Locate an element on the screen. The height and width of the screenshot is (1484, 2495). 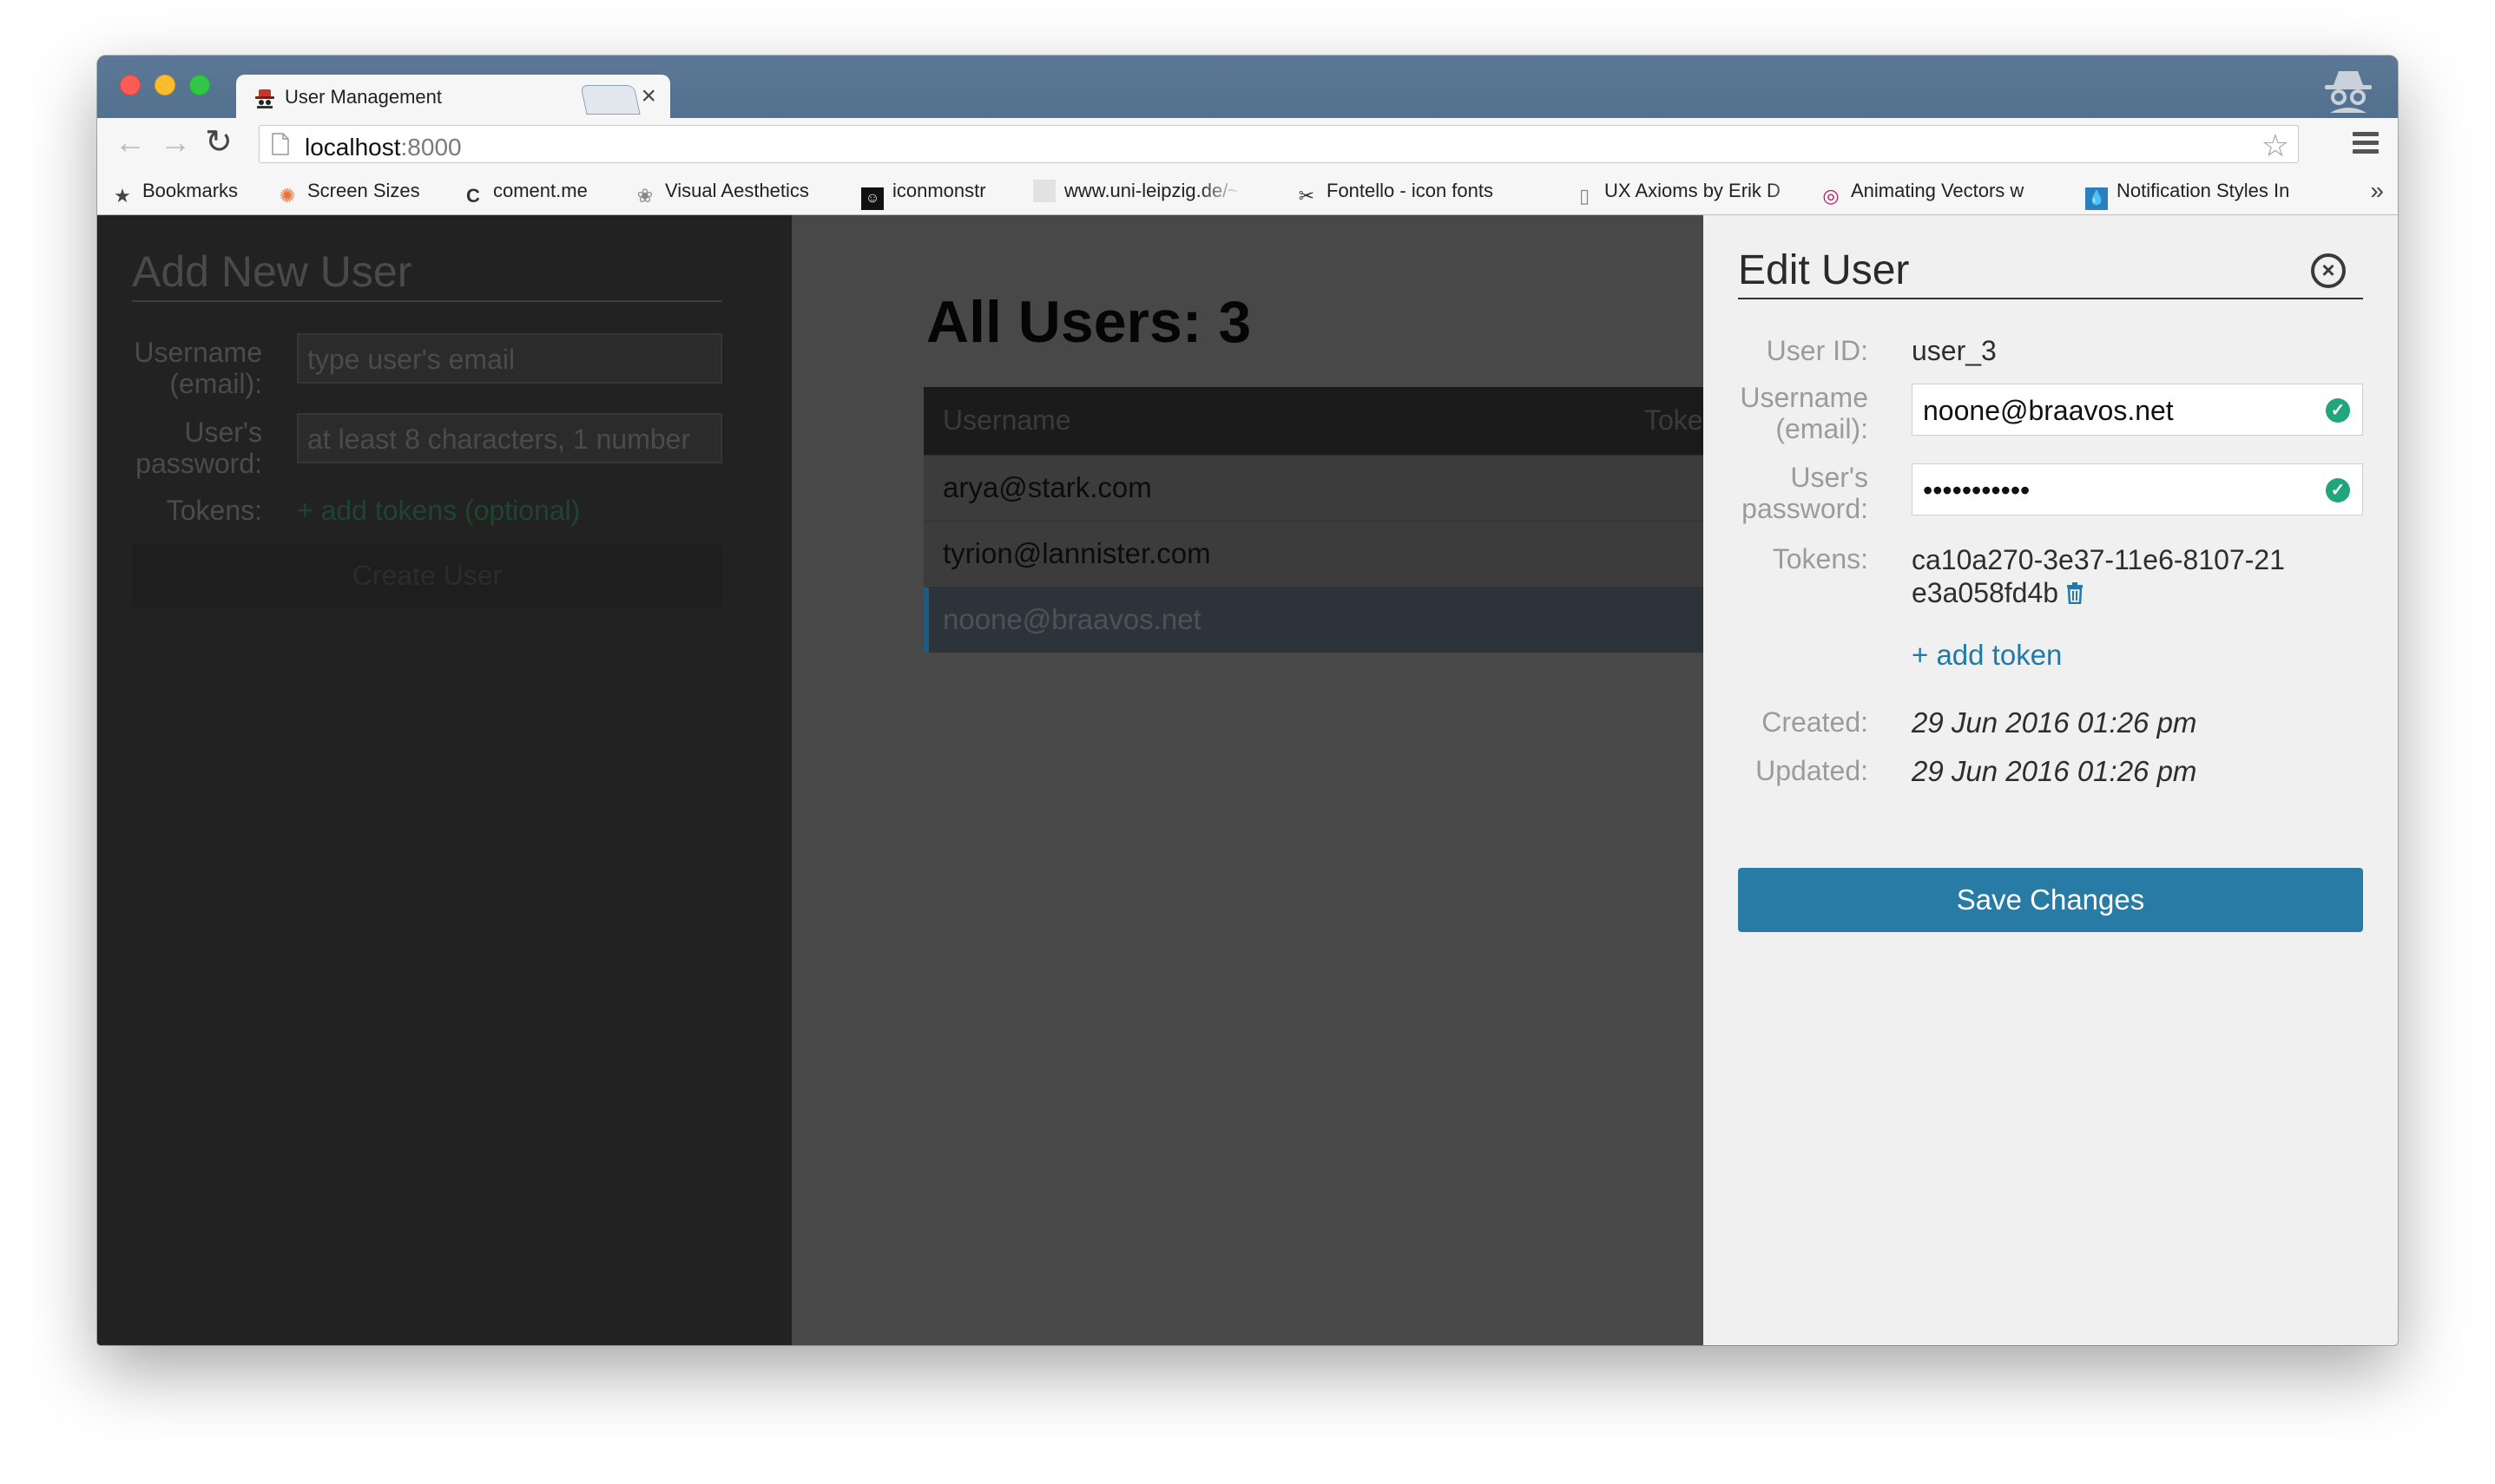
password-input: ••••••••••• ✓ is located at coordinates (2137, 489).